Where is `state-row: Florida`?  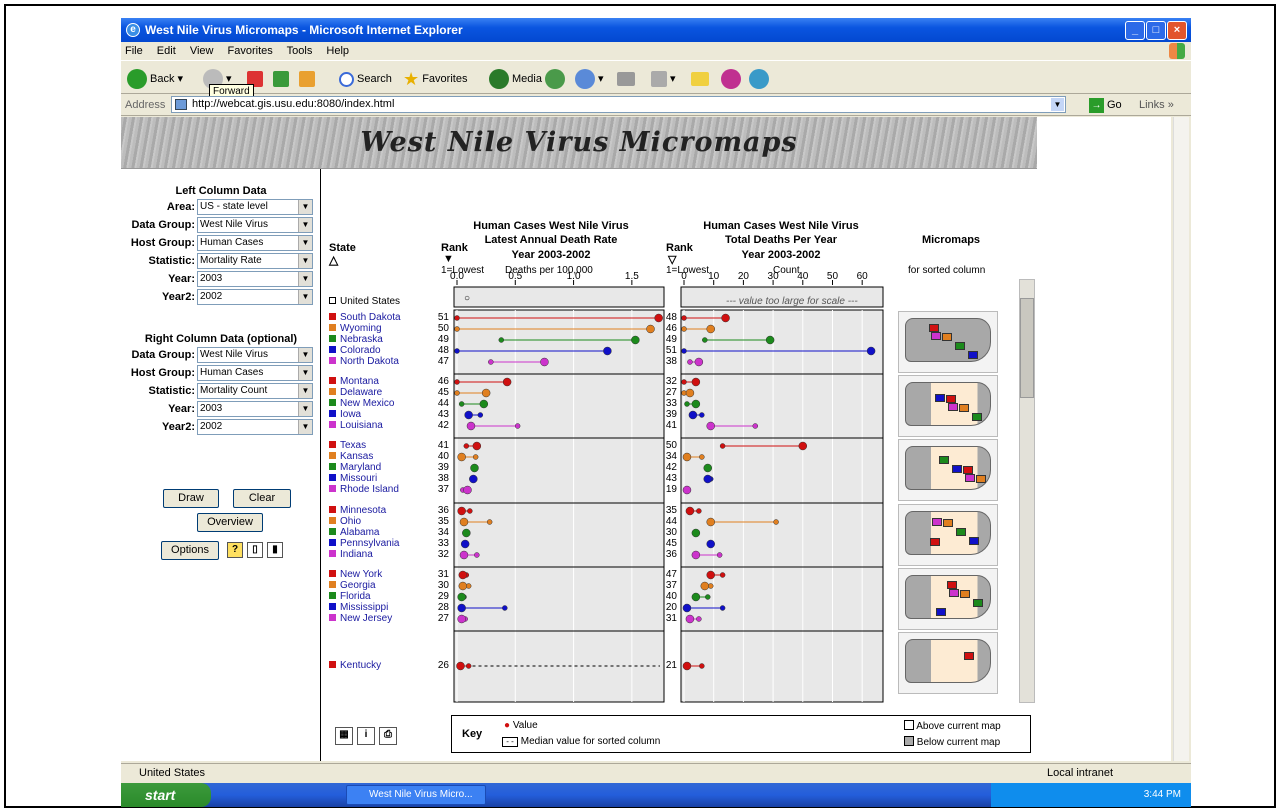 state-row: Florida is located at coordinates (379, 596).